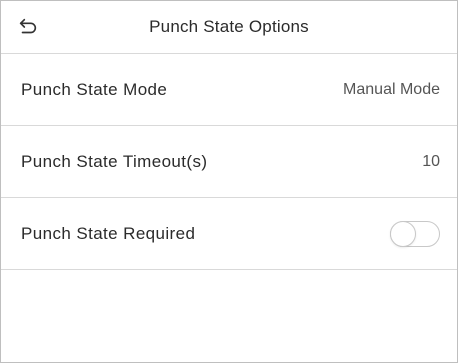 This screenshot has width=458, height=363. What do you see at coordinates (114, 161) in the screenshot?
I see `punch-state-timeout-label: Punch State Timeout(s)` at bounding box center [114, 161].